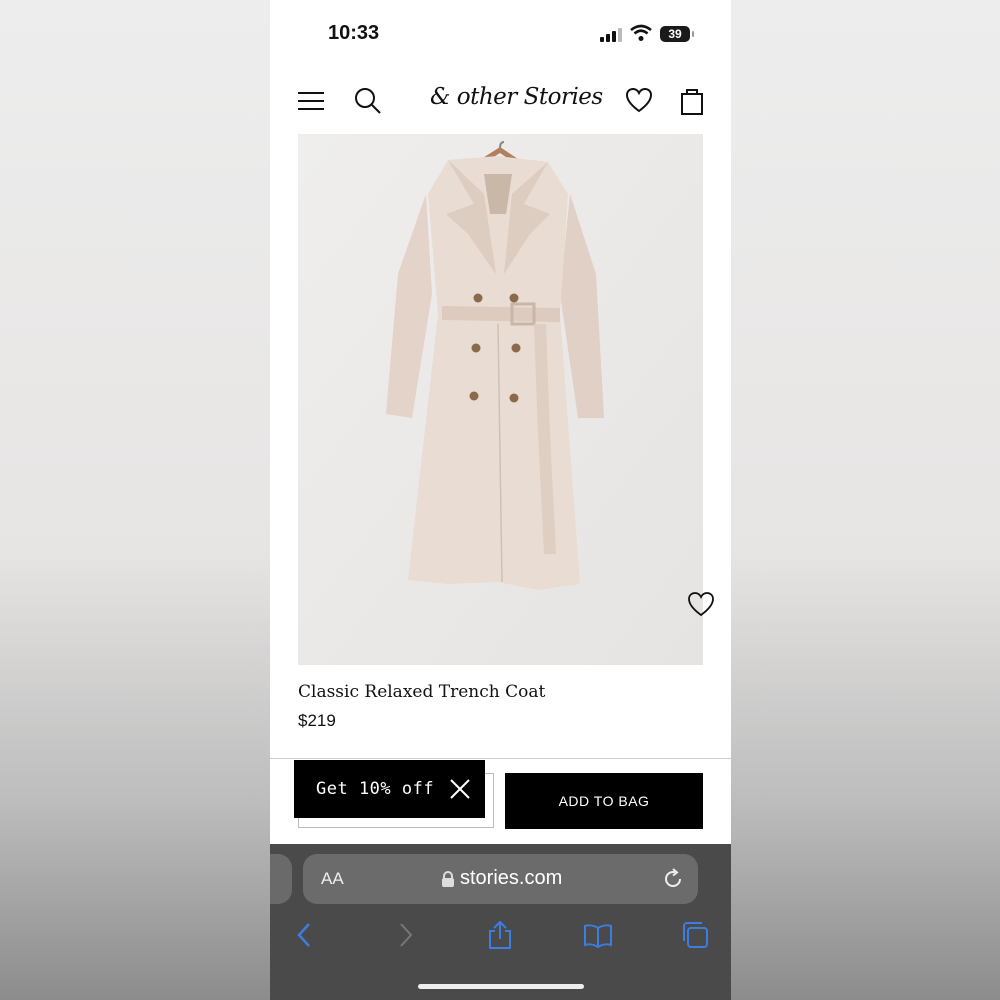 The height and width of the screenshot is (1000, 1000). I want to click on wishlist-heart-icon, so click(639, 101).